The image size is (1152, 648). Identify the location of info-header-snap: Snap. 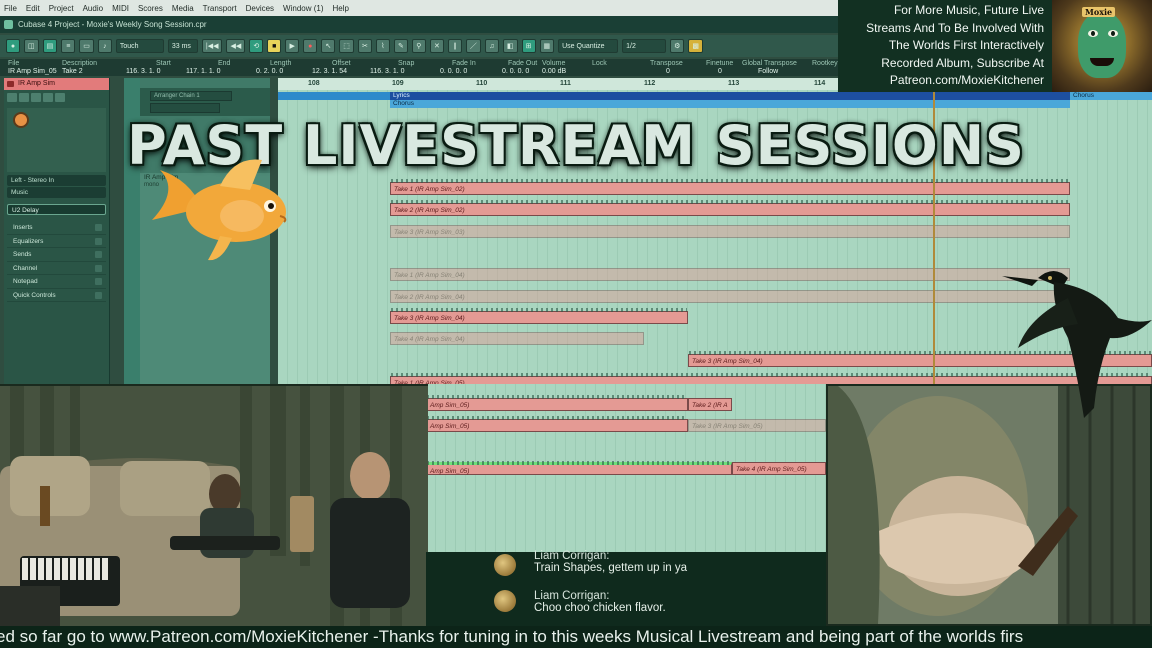
(406, 63).